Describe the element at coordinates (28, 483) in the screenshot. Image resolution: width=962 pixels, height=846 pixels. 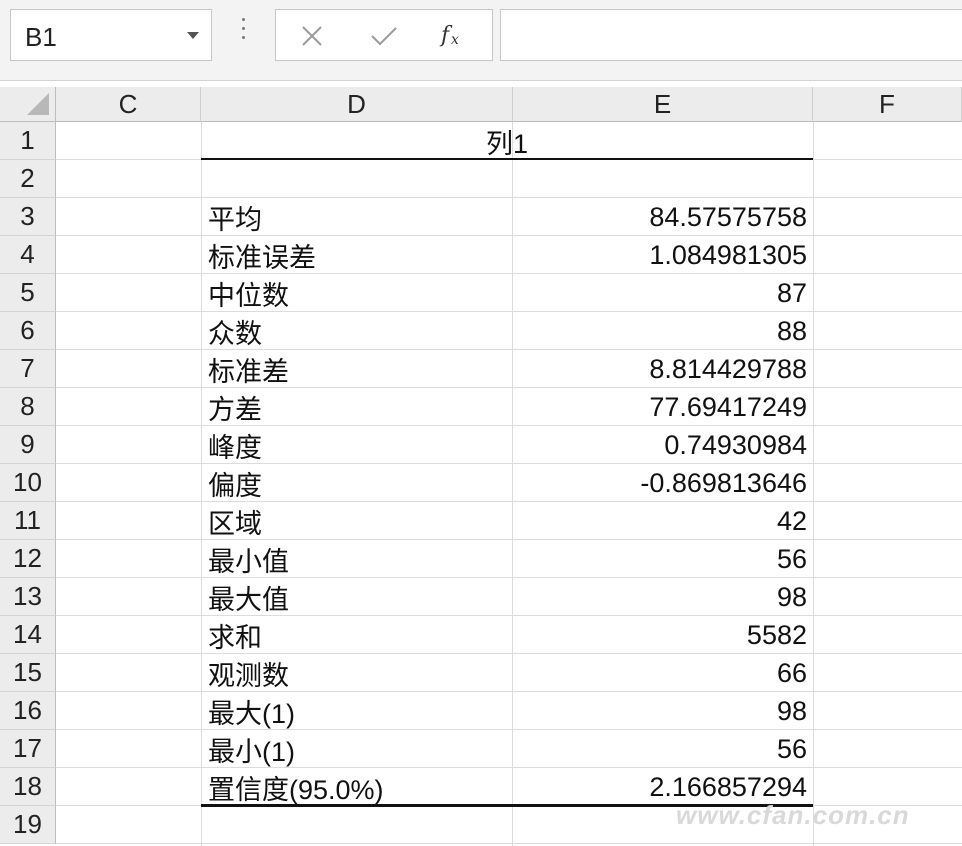
I see `row-header: 10` at that location.